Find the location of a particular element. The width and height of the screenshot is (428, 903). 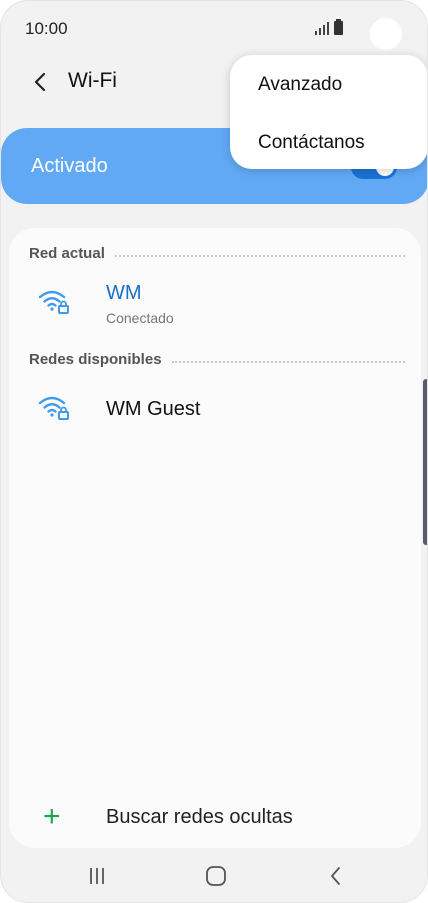

scrollbar is located at coordinates (425, 462).